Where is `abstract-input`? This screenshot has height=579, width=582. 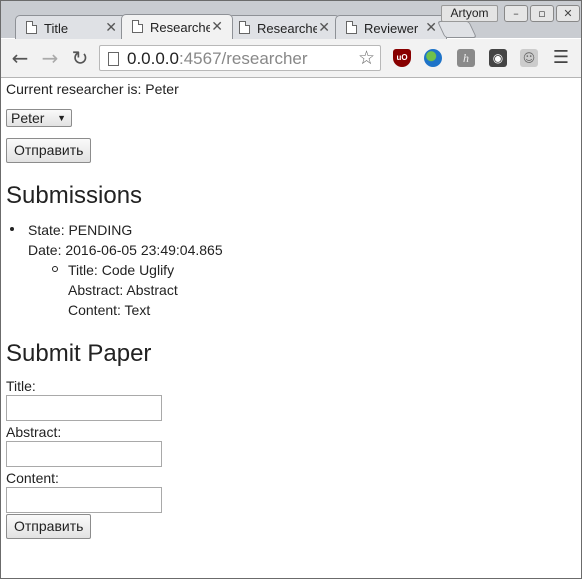
abstract-input is located at coordinates (84, 454).